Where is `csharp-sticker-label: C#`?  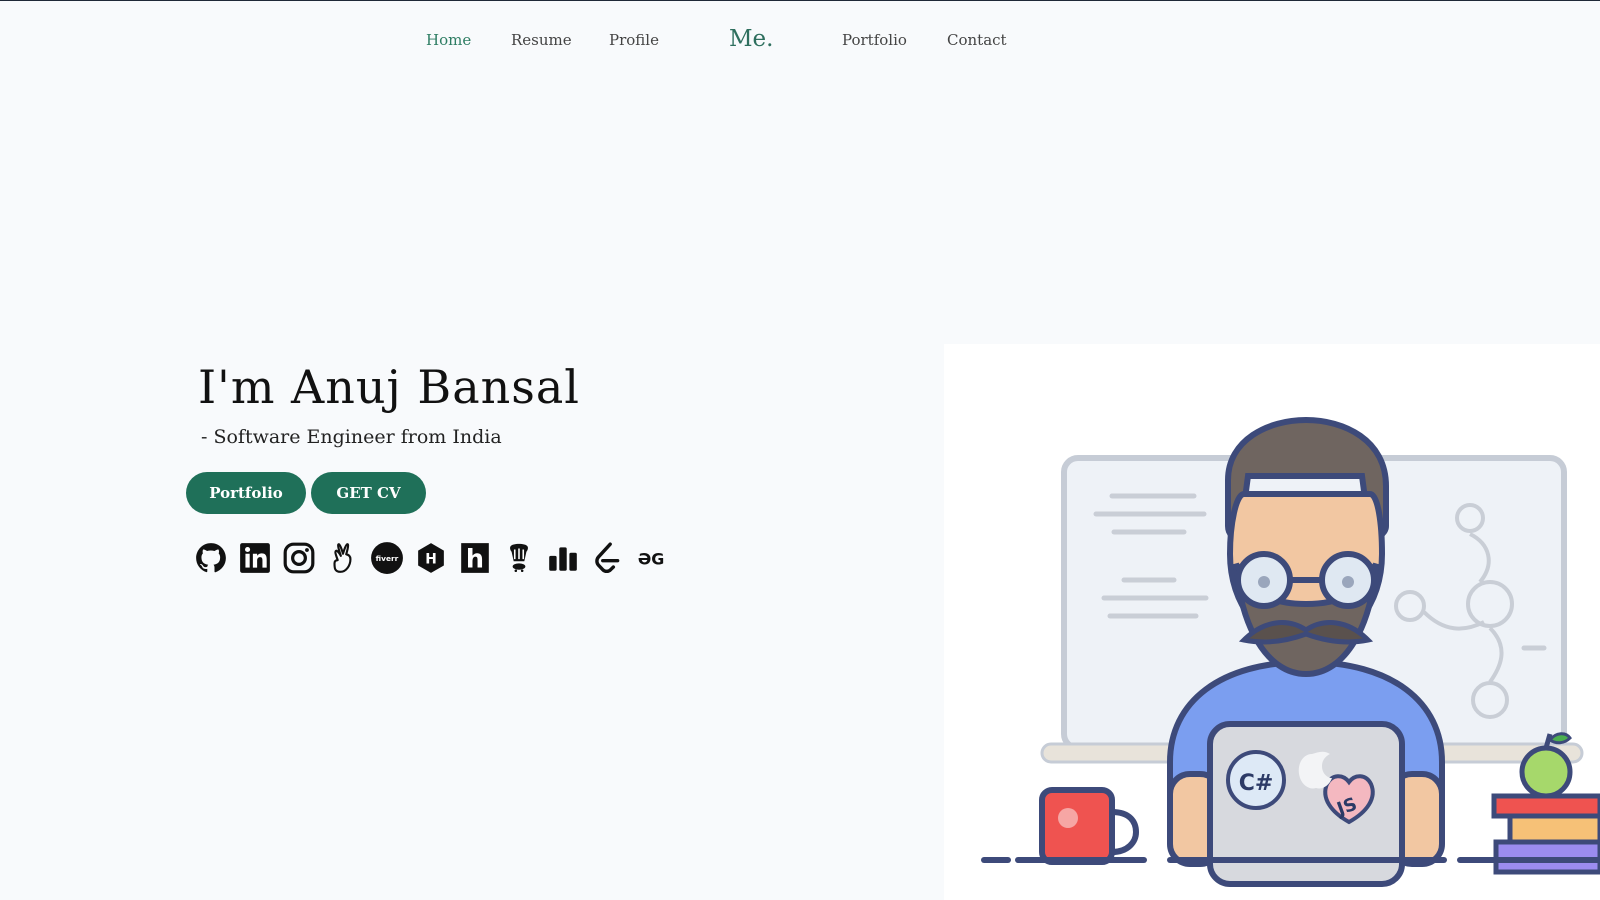
csharp-sticker-label: C# is located at coordinates (1256, 783).